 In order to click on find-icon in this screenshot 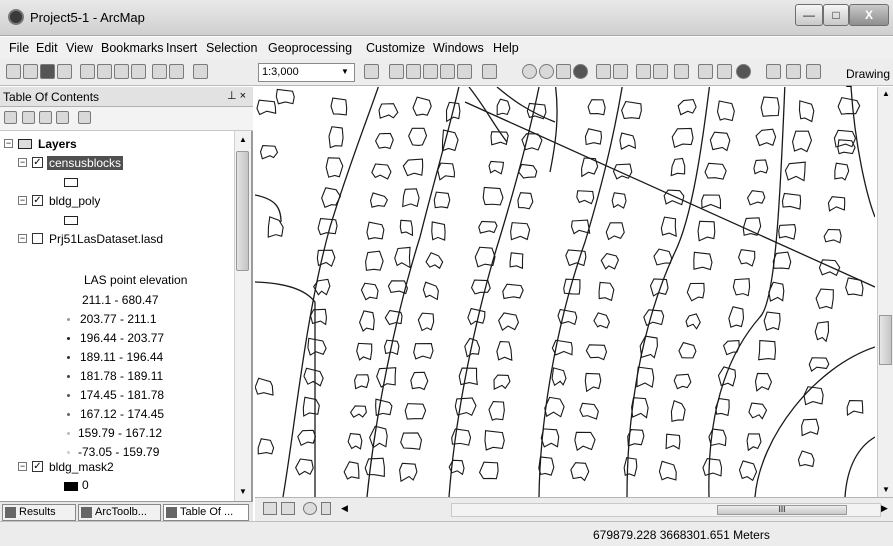, I will do `click(773, 71)`.